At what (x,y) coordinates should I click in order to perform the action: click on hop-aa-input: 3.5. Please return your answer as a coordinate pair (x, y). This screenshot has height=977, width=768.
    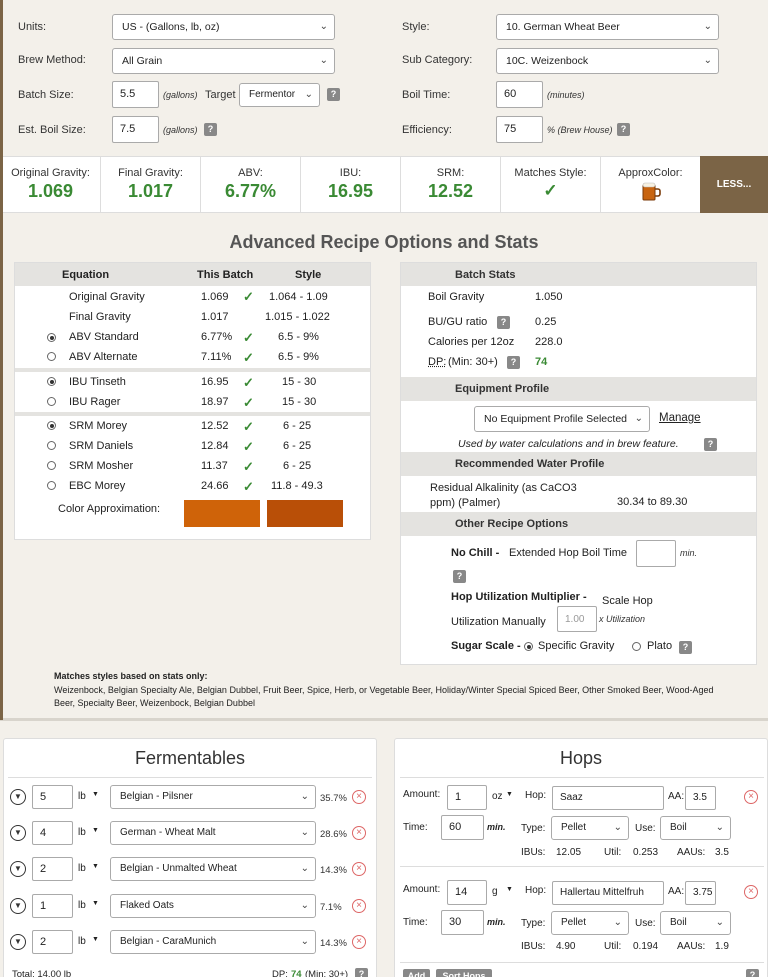
    Looking at the image, I should click on (700, 798).